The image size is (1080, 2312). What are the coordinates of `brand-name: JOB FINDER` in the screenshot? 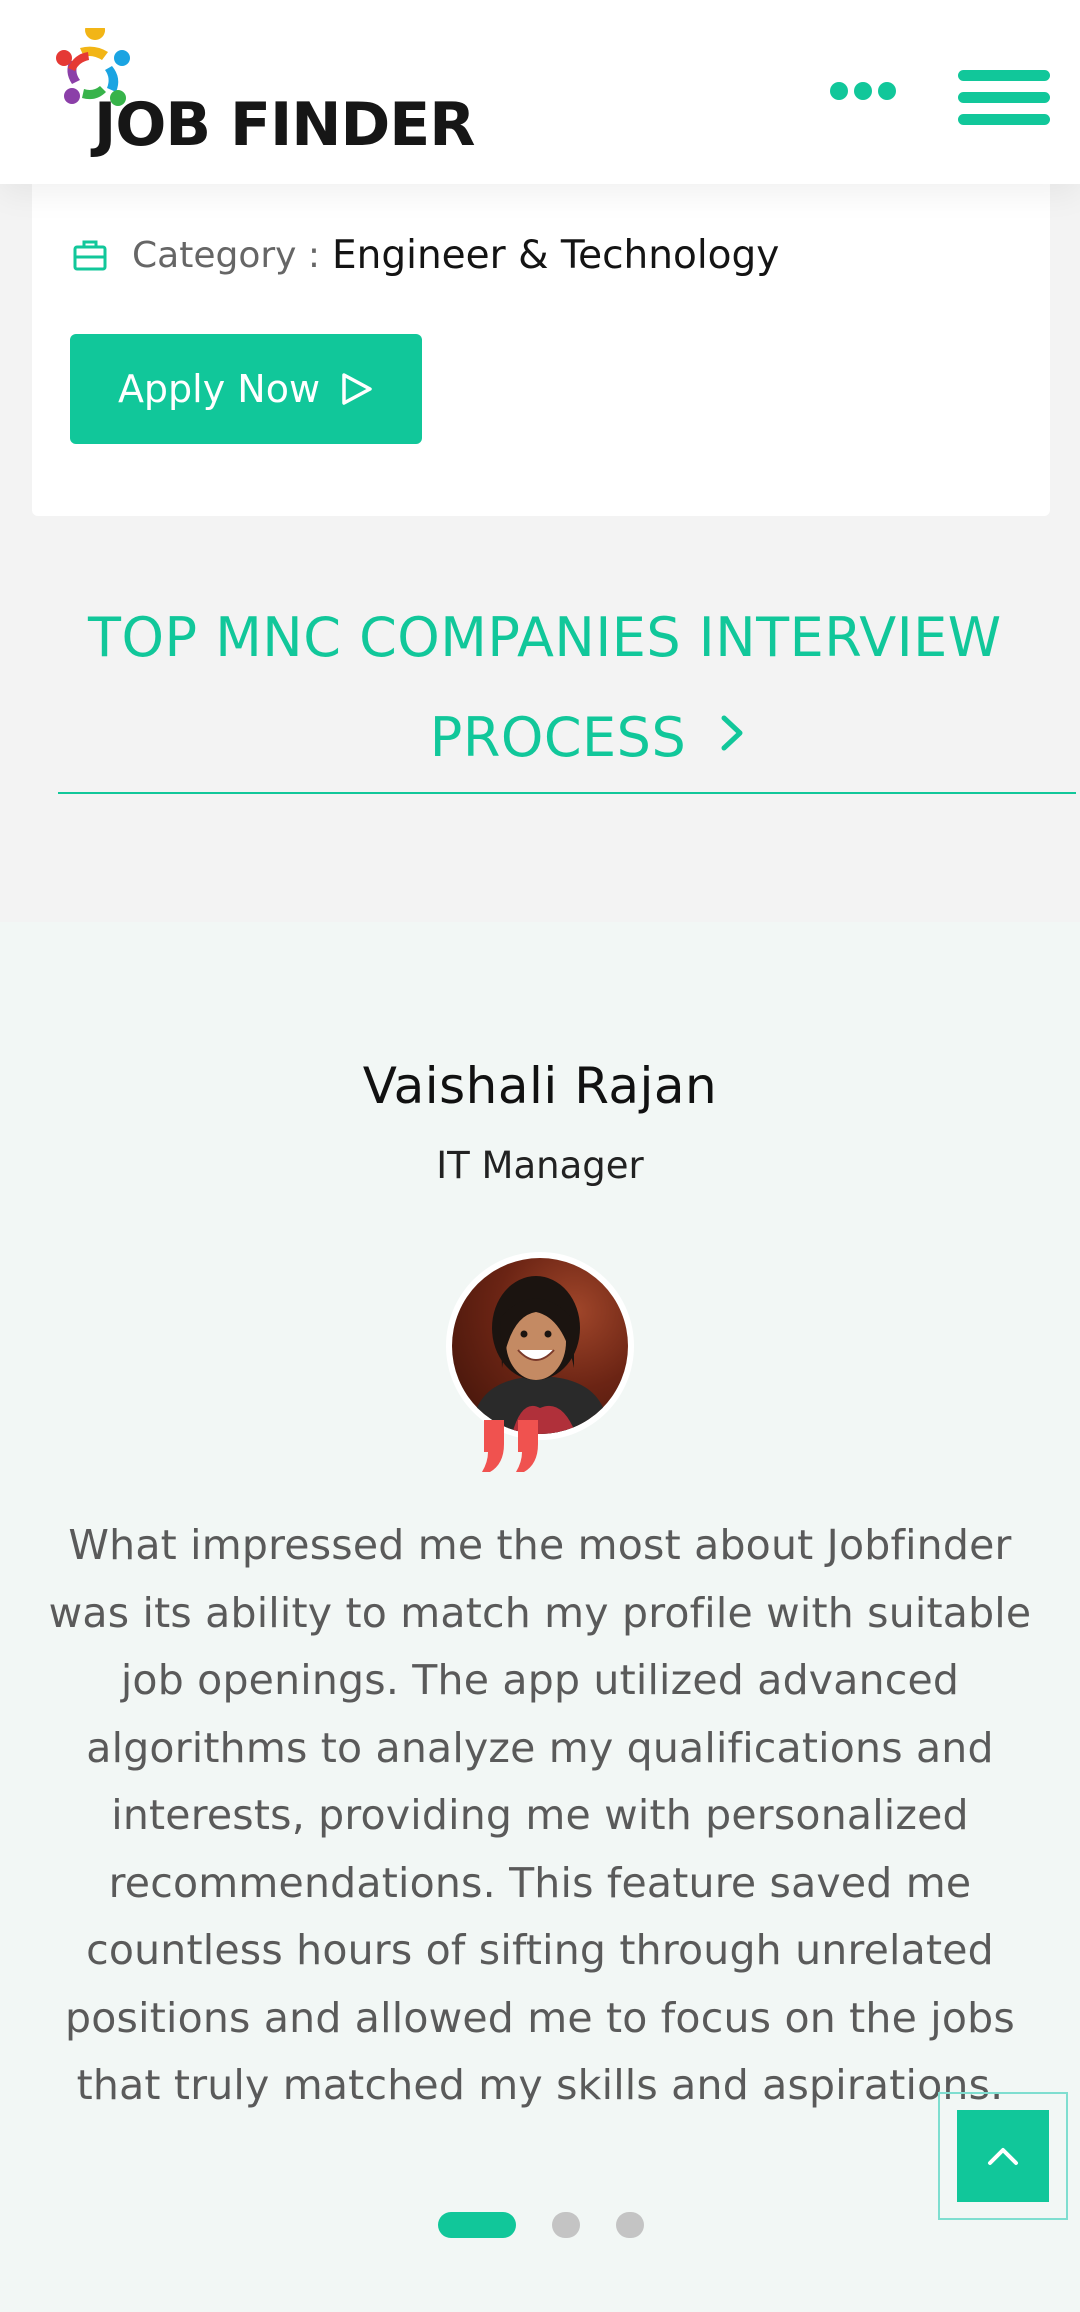 It's located at (284, 125).